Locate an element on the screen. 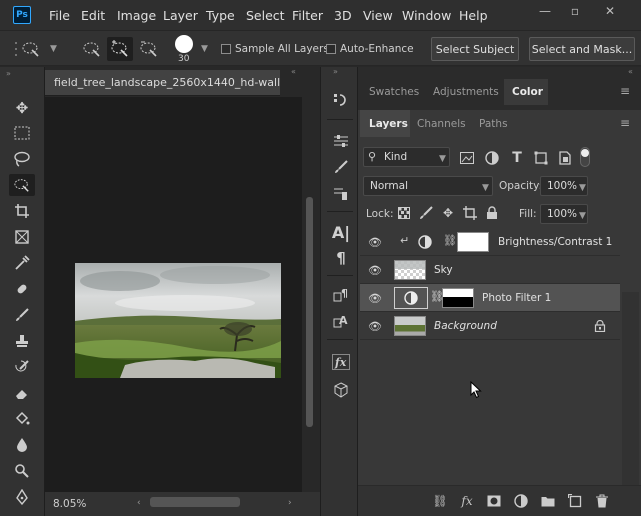  menu-edit: Edit is located at coordinates (93, 15).